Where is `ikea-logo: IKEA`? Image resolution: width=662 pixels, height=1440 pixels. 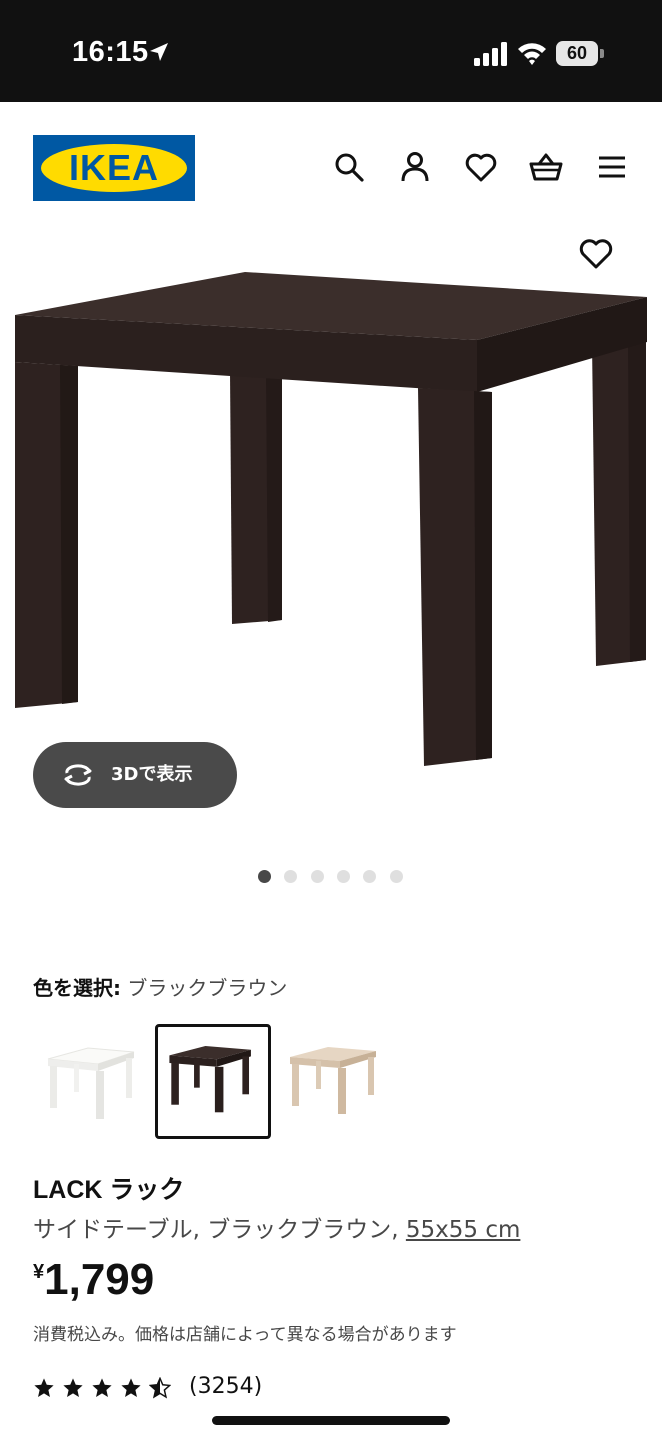
ikea-logo: IKEA is located at coordinates (114, 168).